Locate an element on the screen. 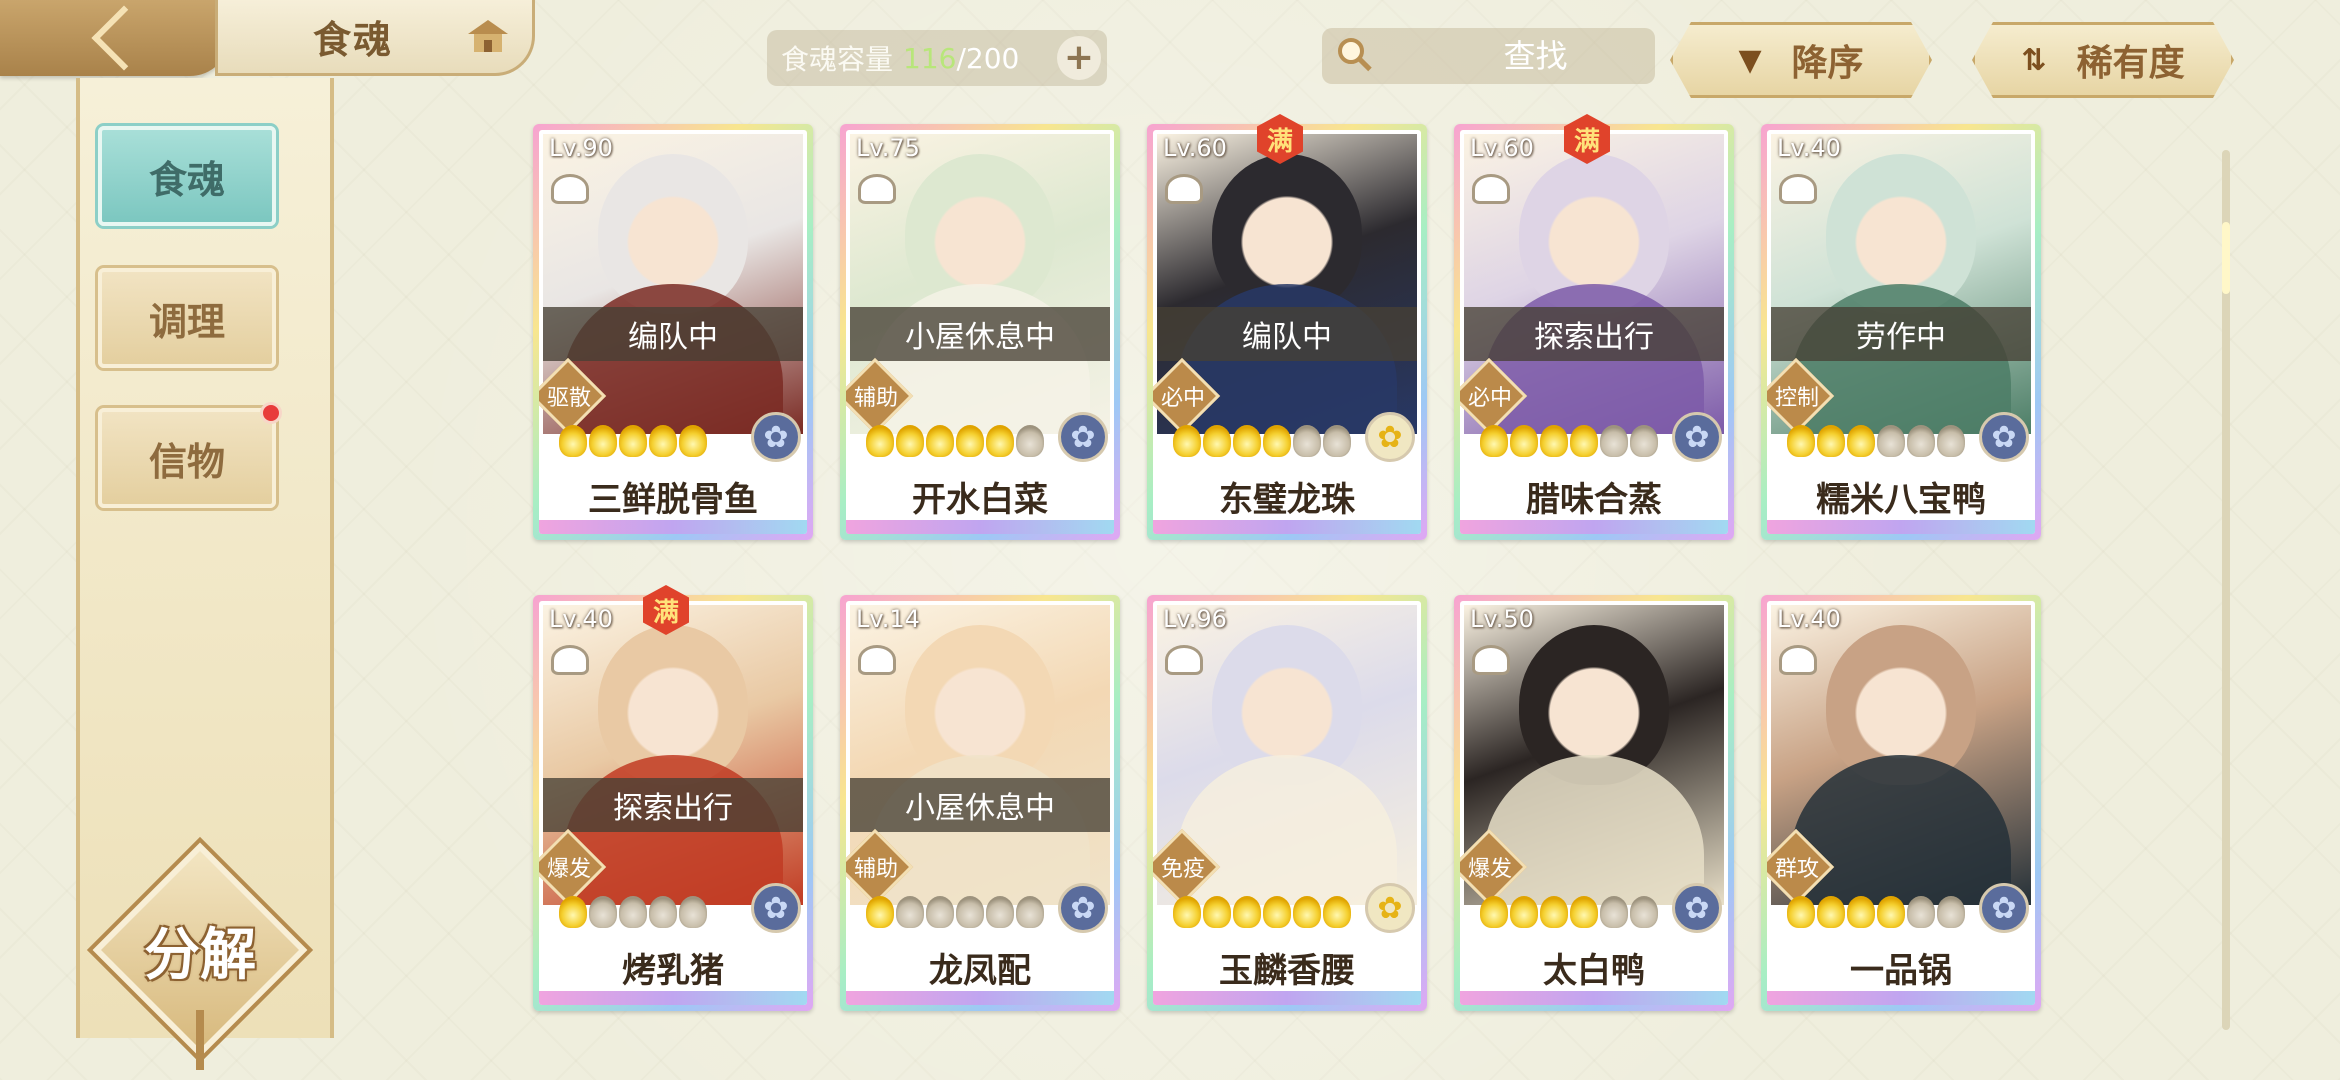  card-inner: Lv.14 小屋休息中 辅助 ✿ 龙凤配 is located at coordinates (980, 803).